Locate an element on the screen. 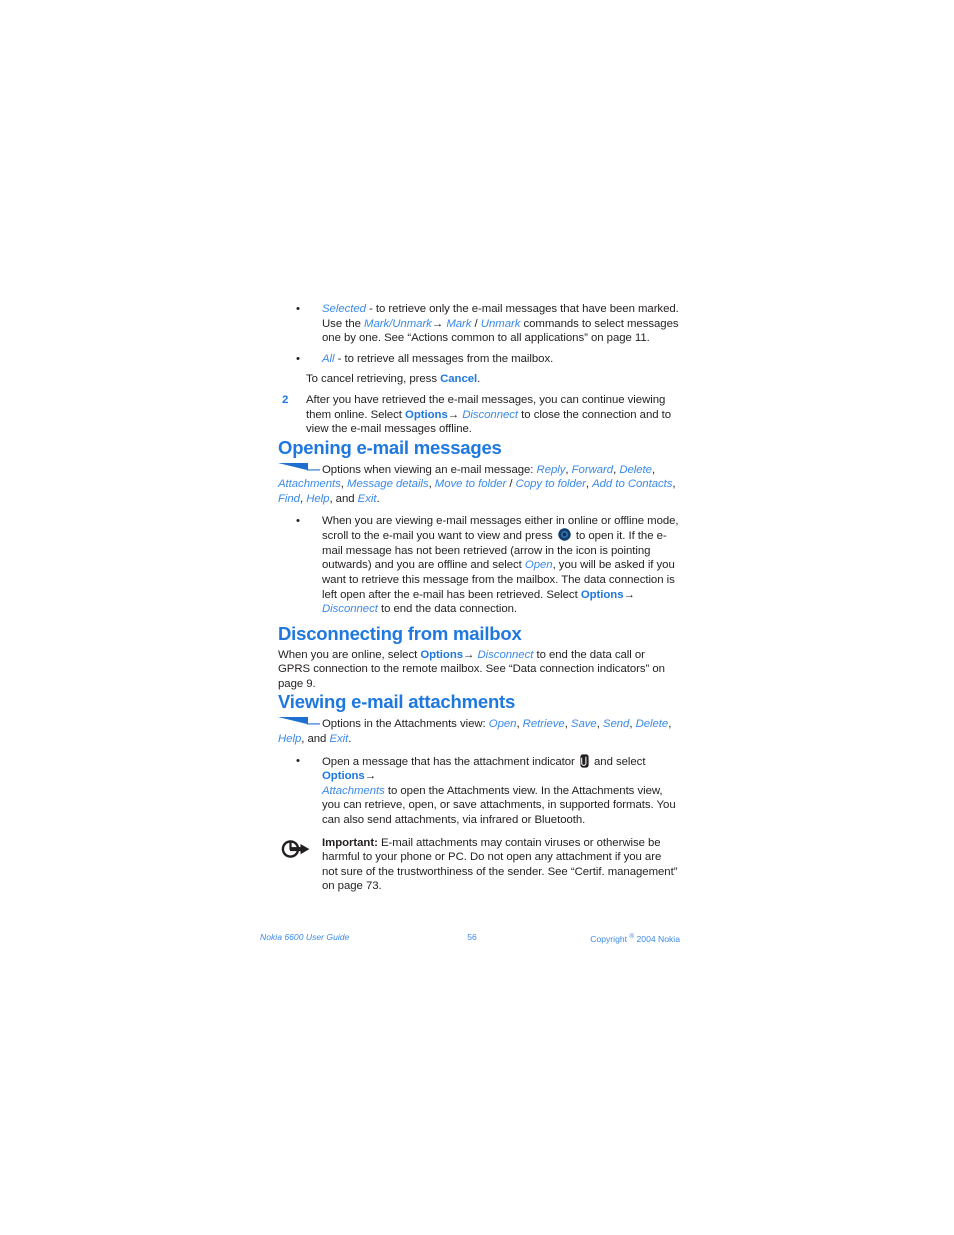  menu-find: Find is located at coordinates (289, 498).